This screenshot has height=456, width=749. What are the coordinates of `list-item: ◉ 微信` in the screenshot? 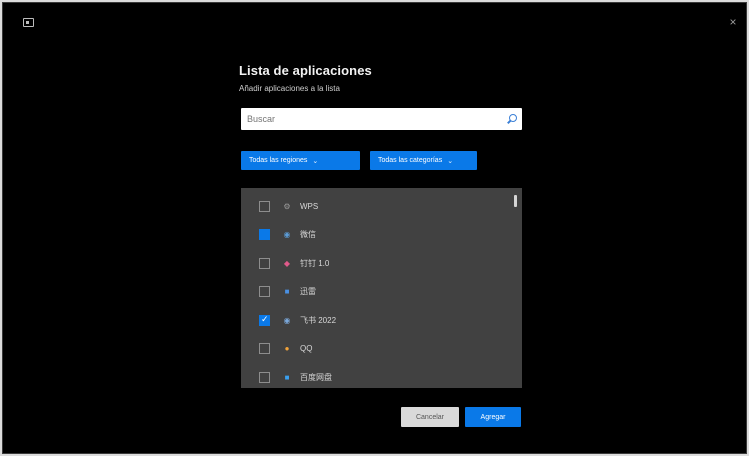 It's located at (371, 235).